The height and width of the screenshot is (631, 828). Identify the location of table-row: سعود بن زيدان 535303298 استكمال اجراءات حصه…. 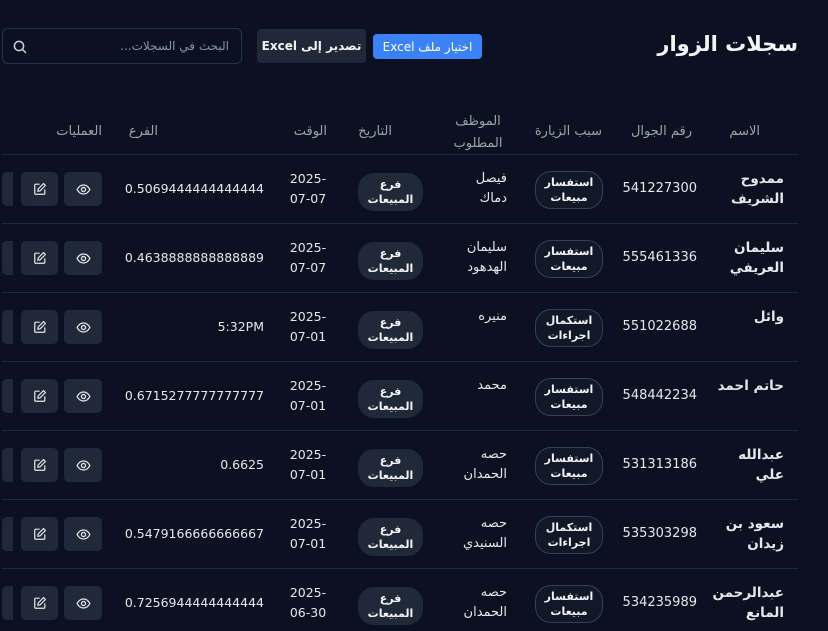
(400, 534).